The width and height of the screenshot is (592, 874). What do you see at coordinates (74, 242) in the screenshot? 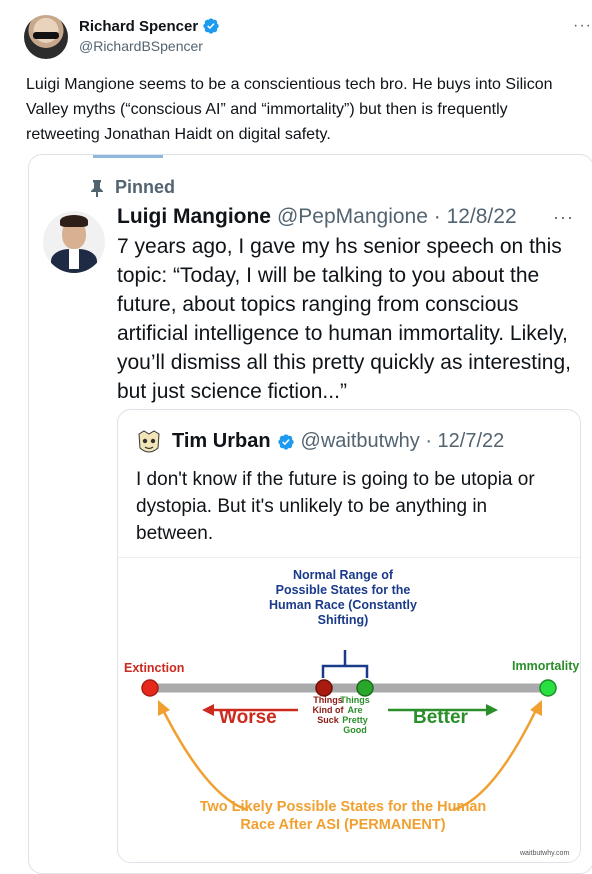
I see `luigi-avatar` at bounding box center [74, 242].